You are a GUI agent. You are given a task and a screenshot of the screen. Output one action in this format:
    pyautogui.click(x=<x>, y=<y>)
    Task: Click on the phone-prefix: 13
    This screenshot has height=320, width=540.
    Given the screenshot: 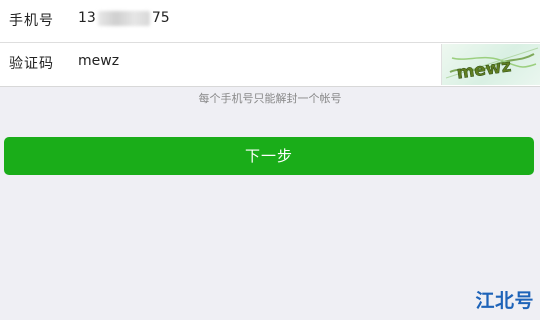 What is the action you would take?
    pyautogui.click(x=87, y=18)
    